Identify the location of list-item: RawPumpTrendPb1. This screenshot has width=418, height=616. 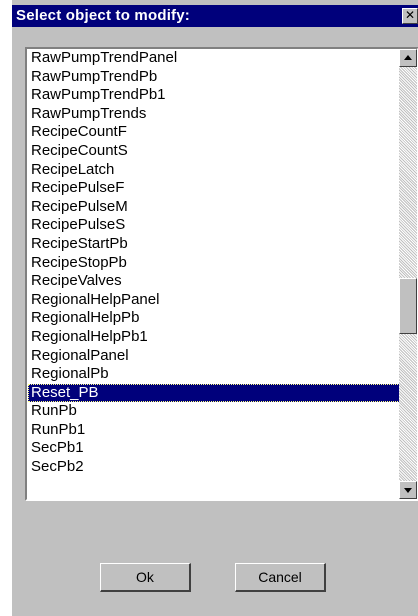
(214, 95).